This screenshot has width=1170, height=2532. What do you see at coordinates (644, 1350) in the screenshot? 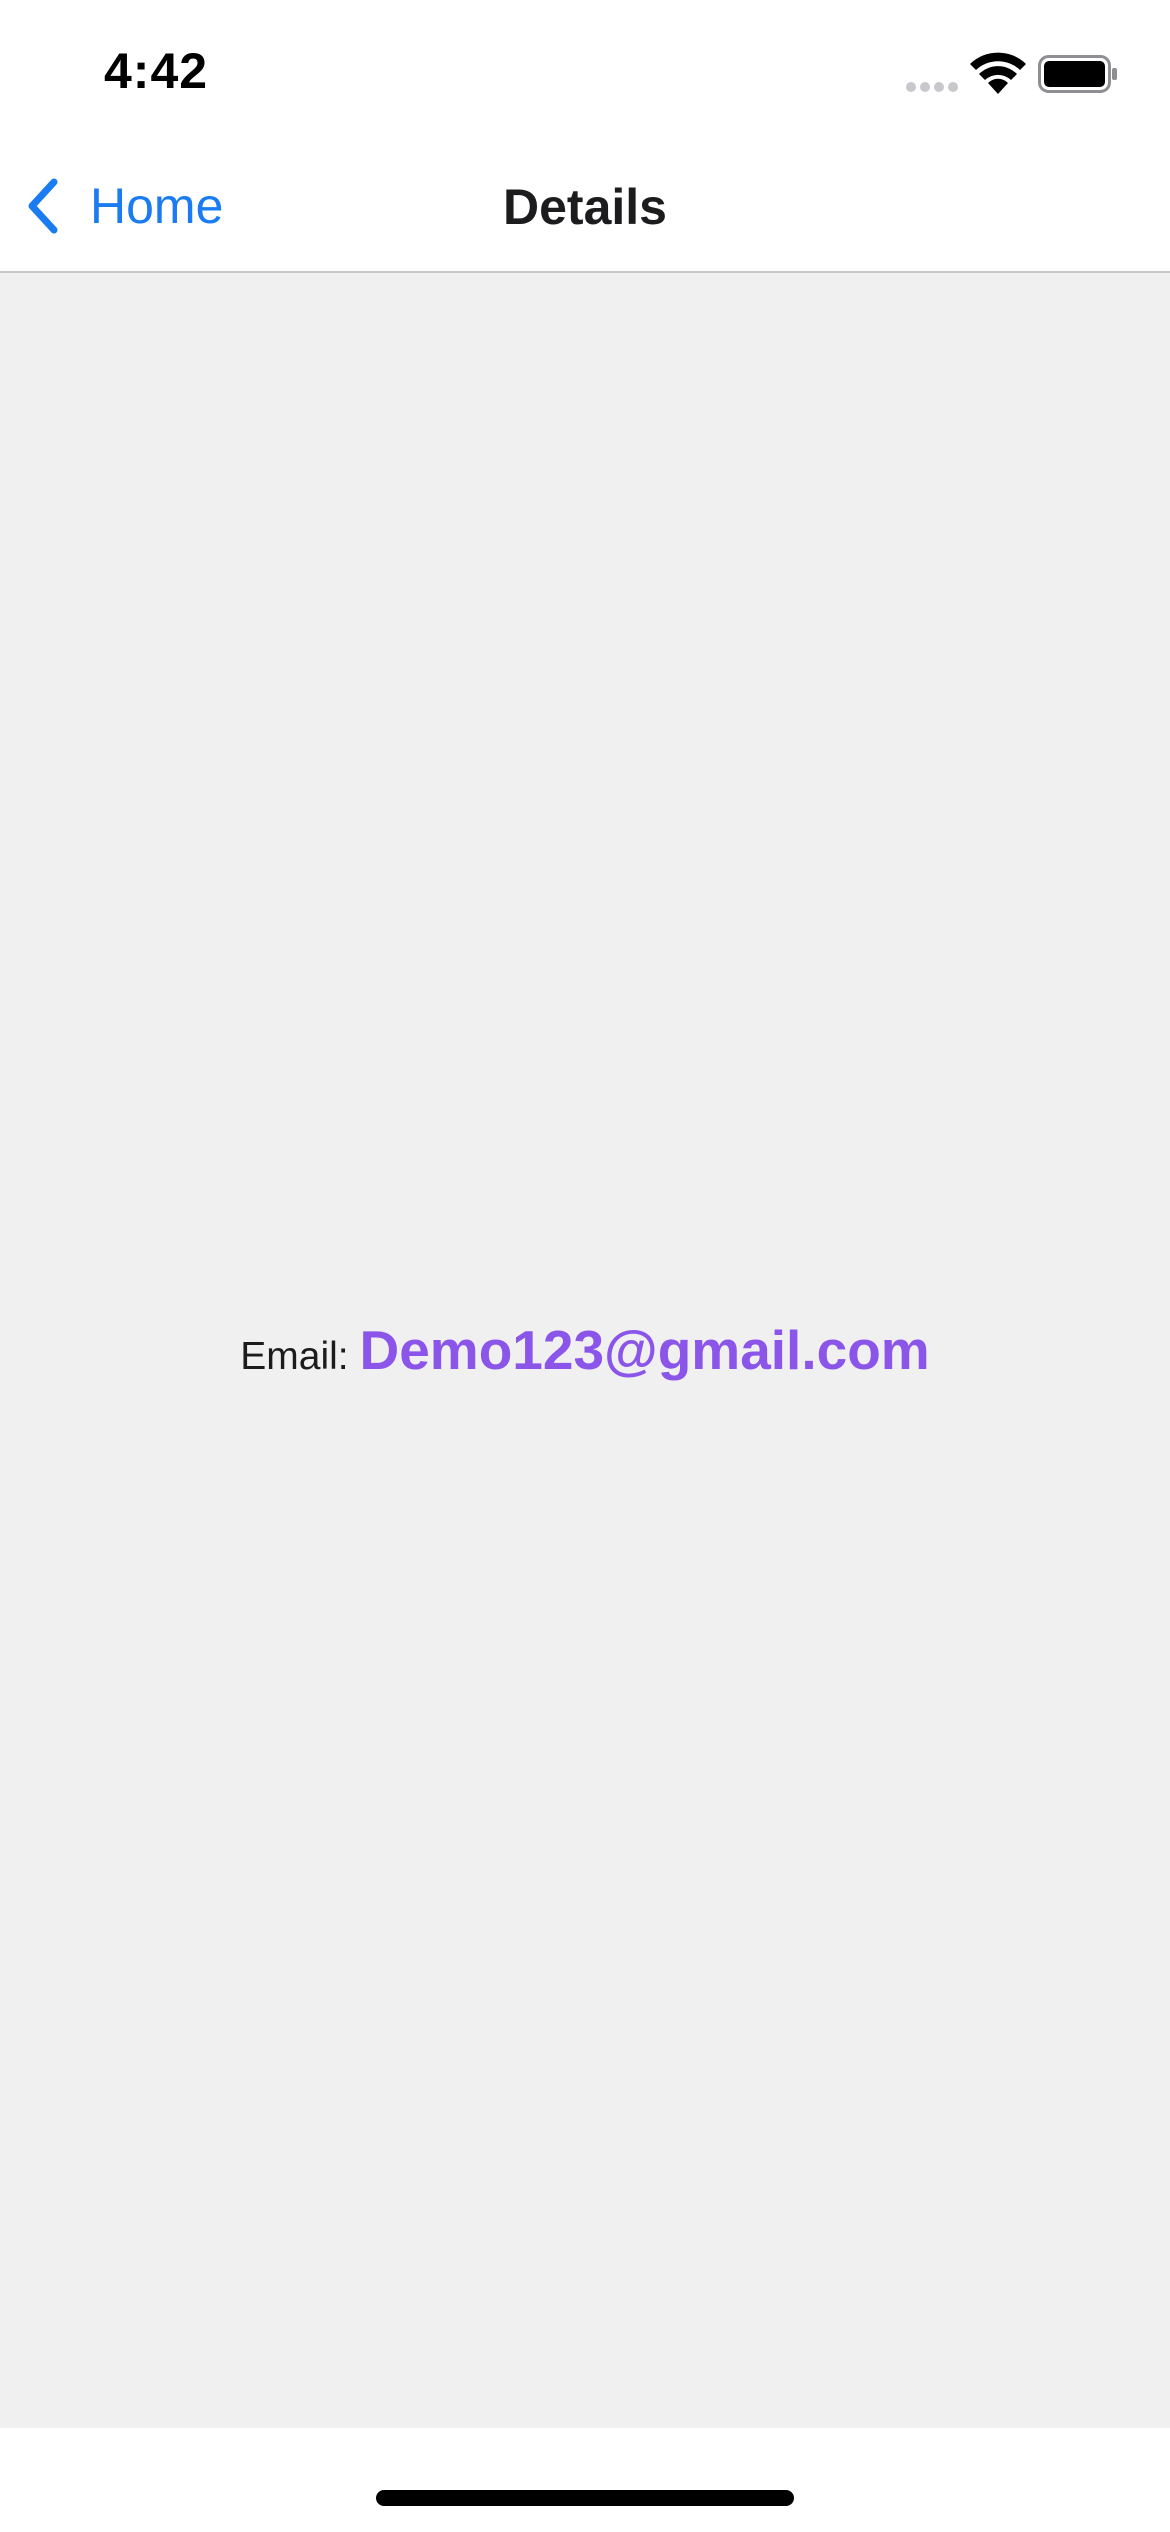
I see `email-link: Demo123@gmail.com` at bounding box center [644, 1350].